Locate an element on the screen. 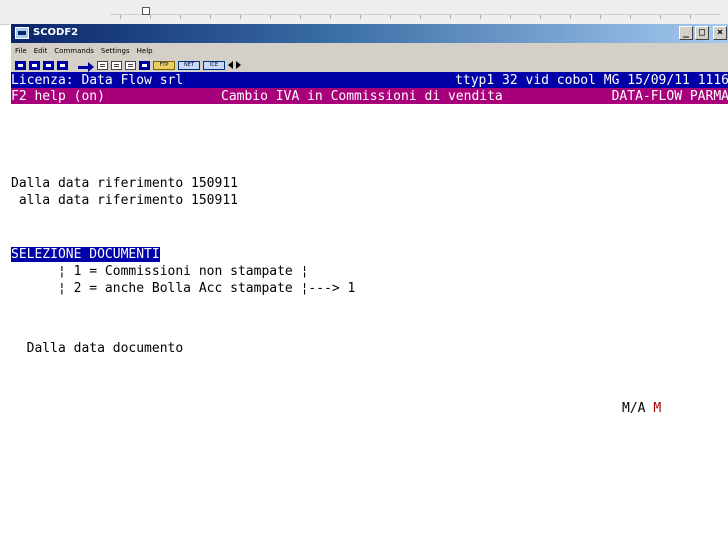 This screenshot has width=728, height=559. option-1: ¦ 1 = Commissioni non stampate ¦ is located at coordinates (160, 271).